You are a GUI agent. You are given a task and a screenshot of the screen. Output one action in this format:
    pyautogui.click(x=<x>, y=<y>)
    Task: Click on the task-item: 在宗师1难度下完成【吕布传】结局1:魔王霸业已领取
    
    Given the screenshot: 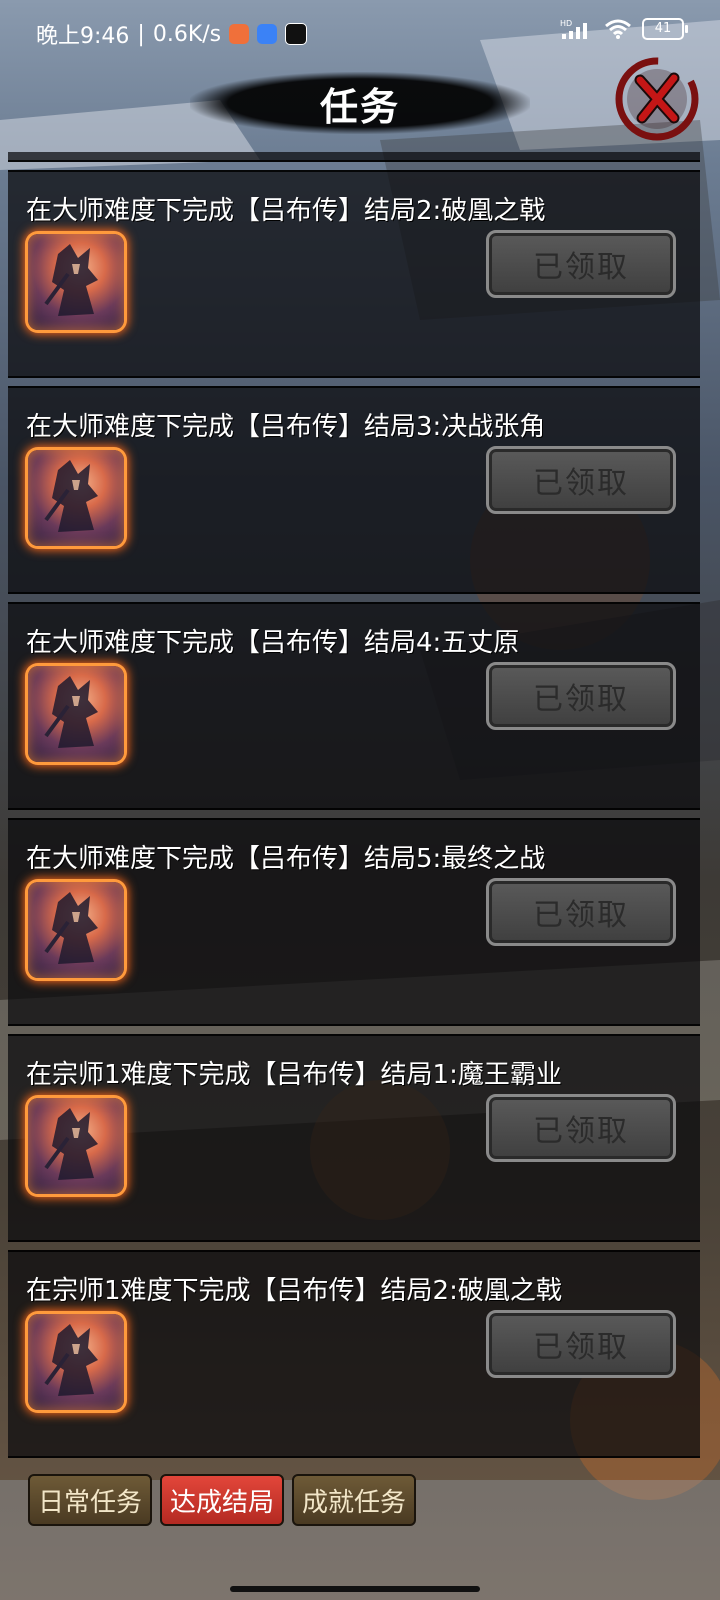 What is the action you would take?
    pyautogui.click(x=354, y=1138)
    